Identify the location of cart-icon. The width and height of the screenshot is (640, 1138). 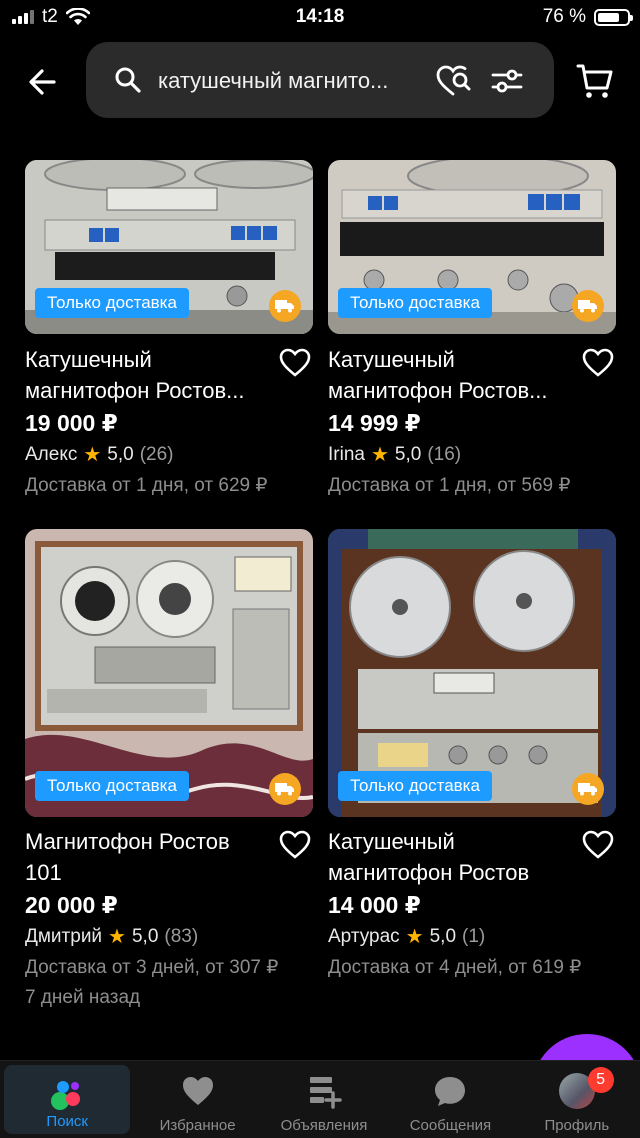
(595, 81).